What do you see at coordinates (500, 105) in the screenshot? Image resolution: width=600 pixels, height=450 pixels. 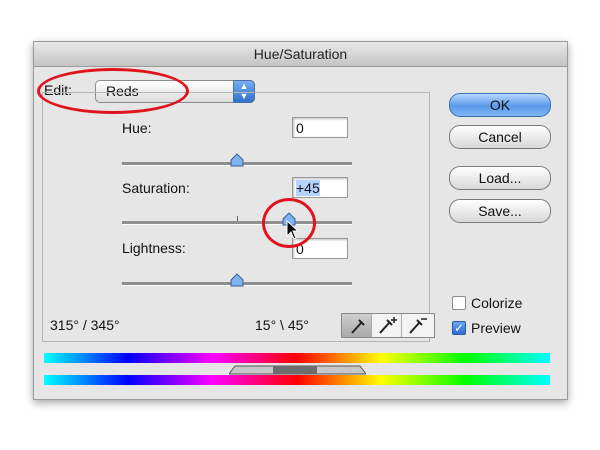 I see `ok-button: OK` at bounding box center [500, 105].